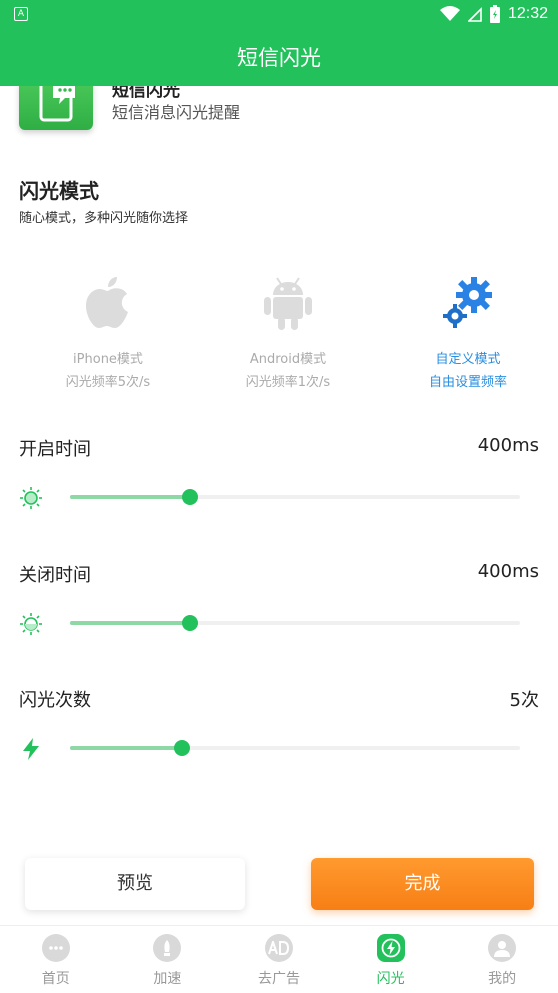 The height and width of the screenshot is (993, 558). I want to click on off-time-slider, so click(295, 623).